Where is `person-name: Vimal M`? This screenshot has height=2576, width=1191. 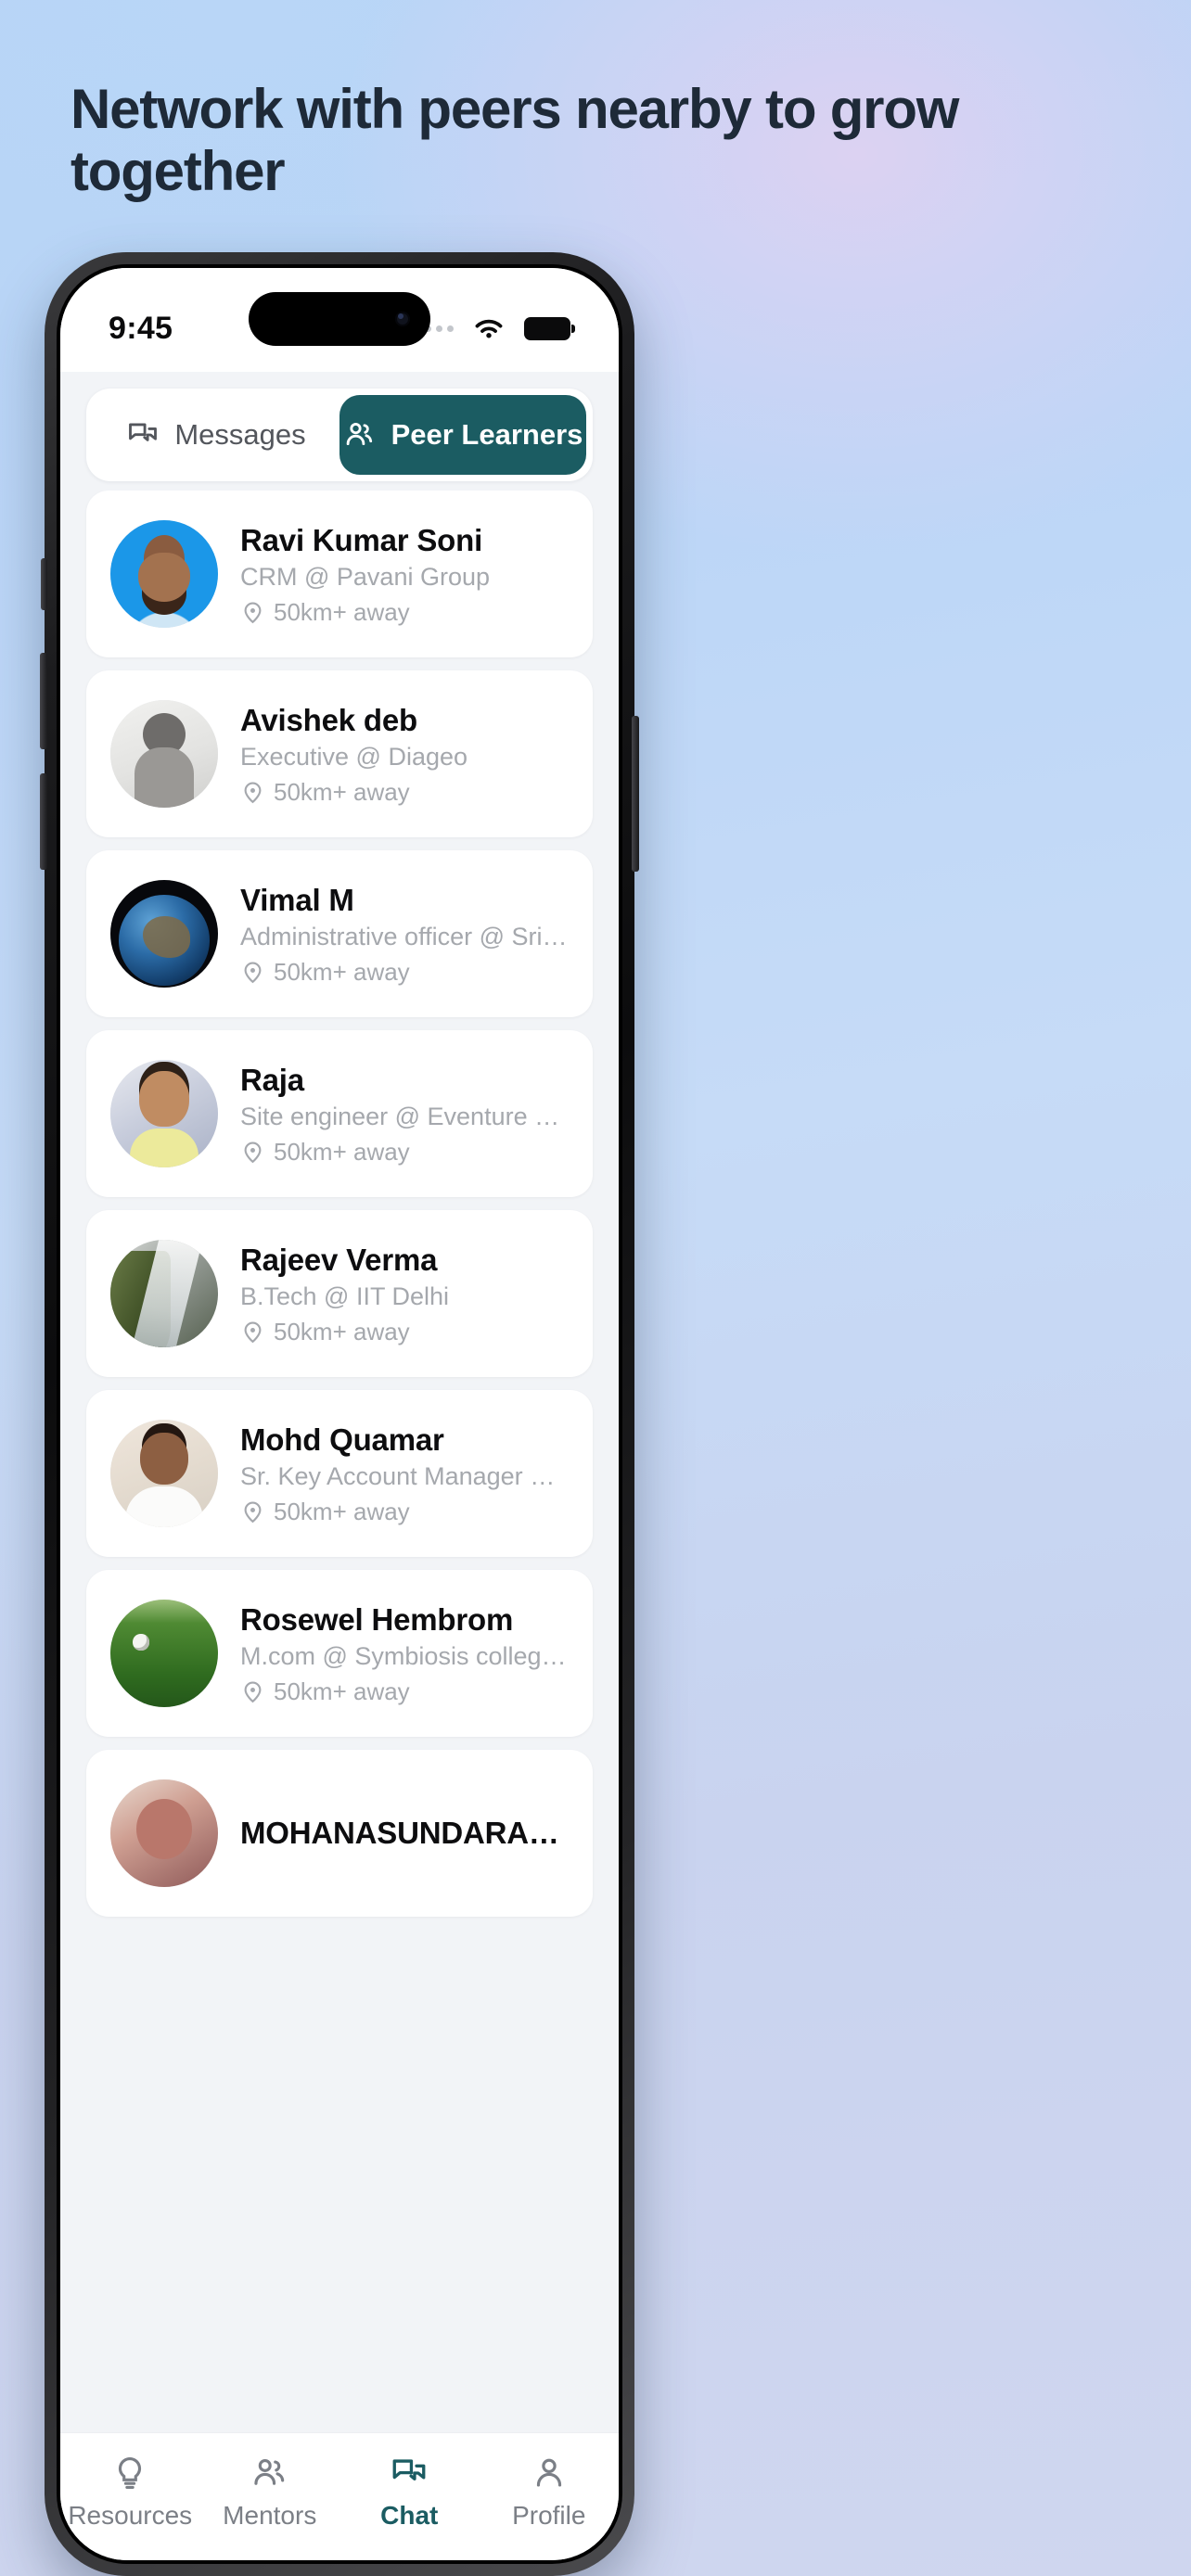 person-name: Vimal M is located at coordinates (297, 900).